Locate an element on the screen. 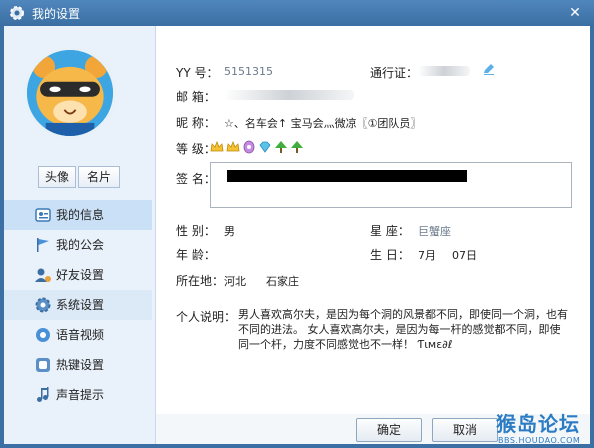 Image resolution: width=594 pixels, height=448 pixels. nav-item-sound-alerts: 声音提示 is located at coordinates (78, 395).